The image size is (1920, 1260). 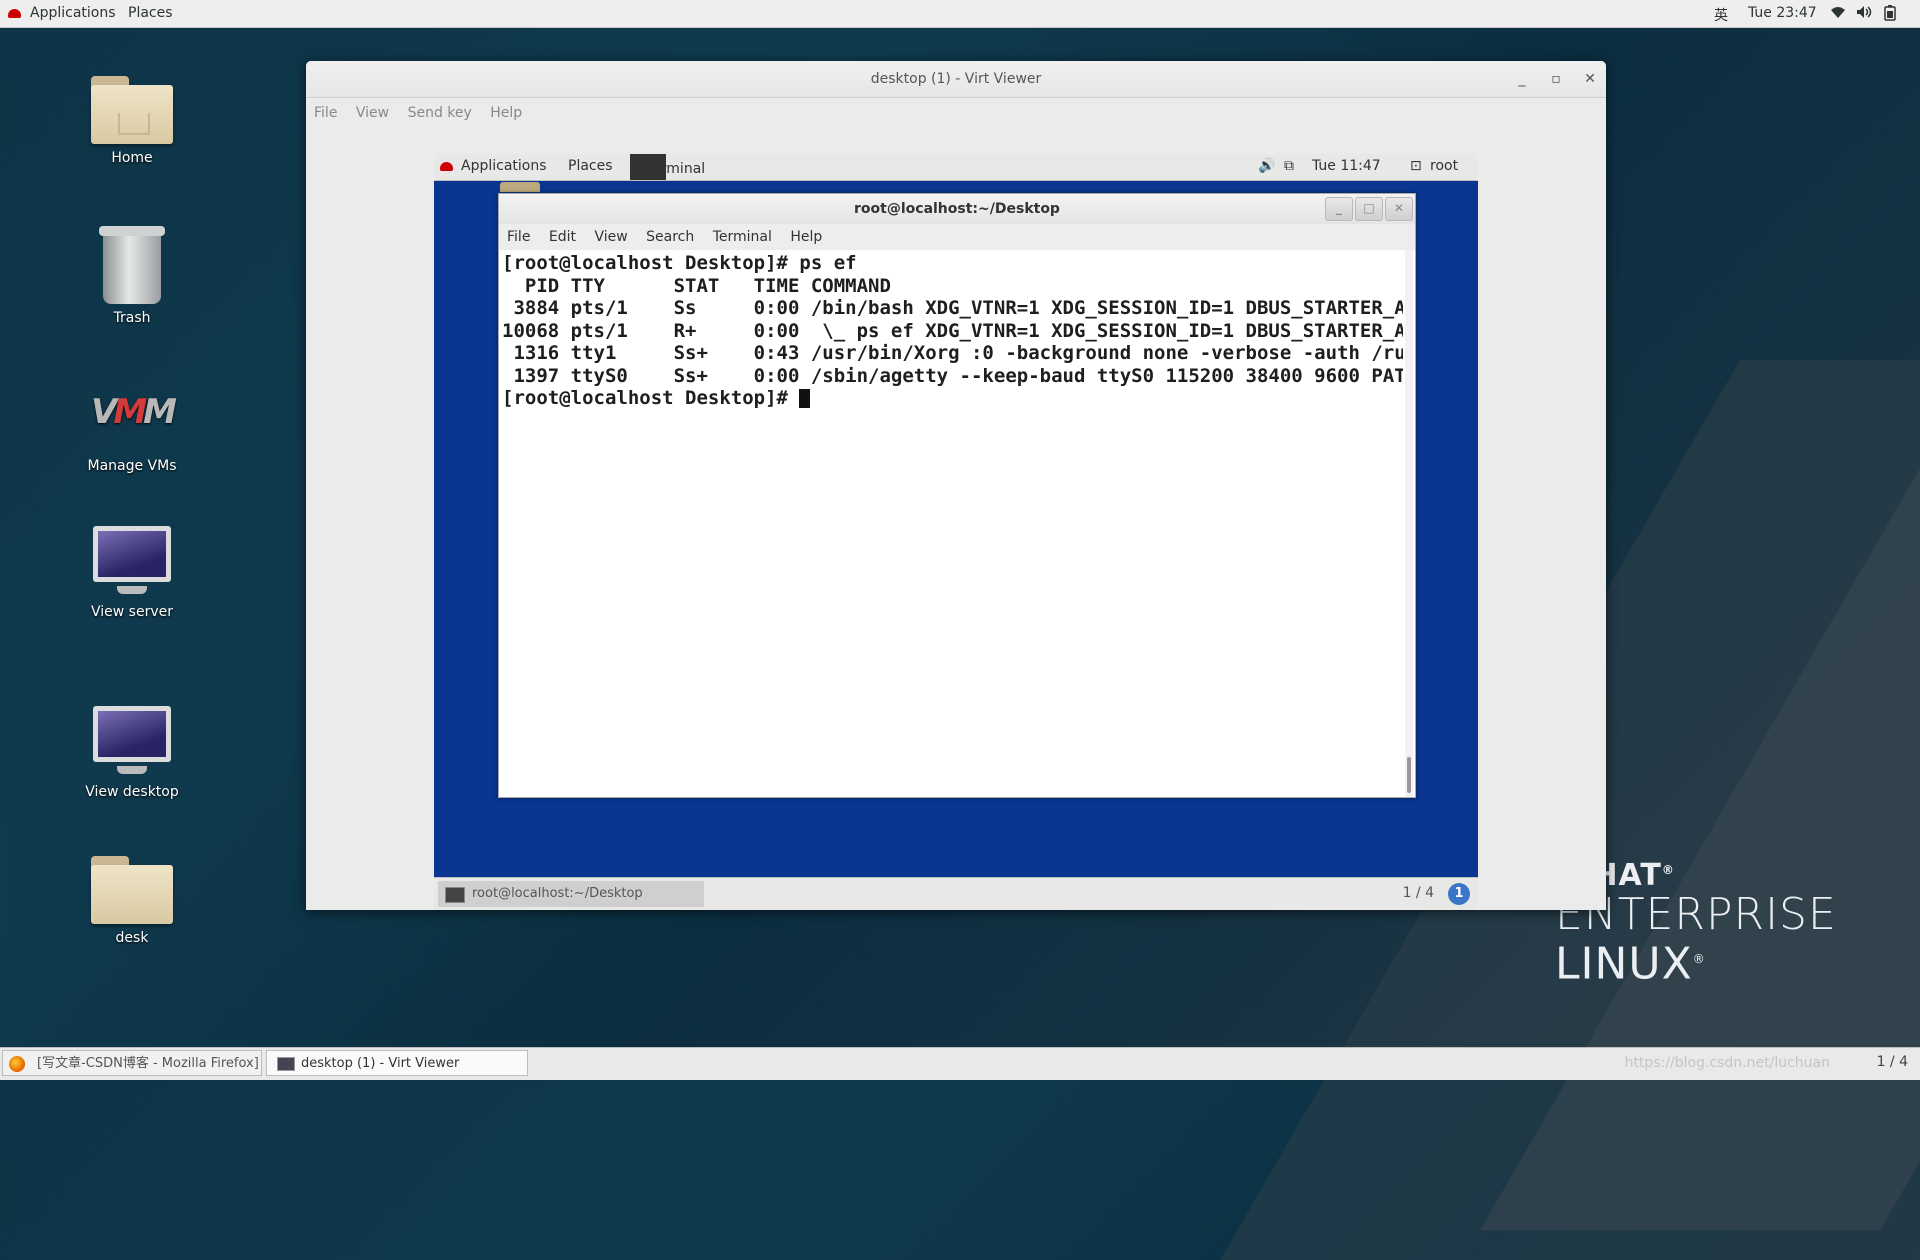 What do you see at coordinates (380, 1063) in the screenshot?
I see `taskbar-label: desktop (1) - Virt Viewer` at bounding box center [380, 1063].